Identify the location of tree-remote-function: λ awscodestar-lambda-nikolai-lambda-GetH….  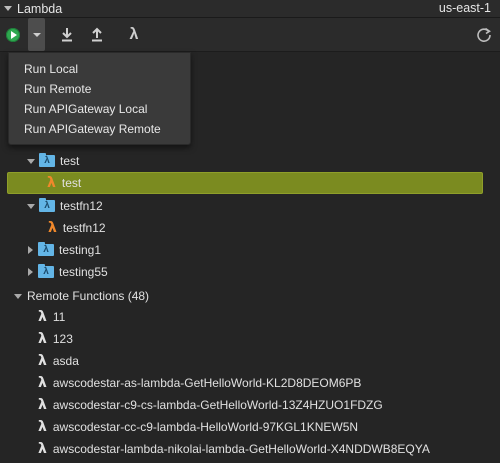
(250, 449).